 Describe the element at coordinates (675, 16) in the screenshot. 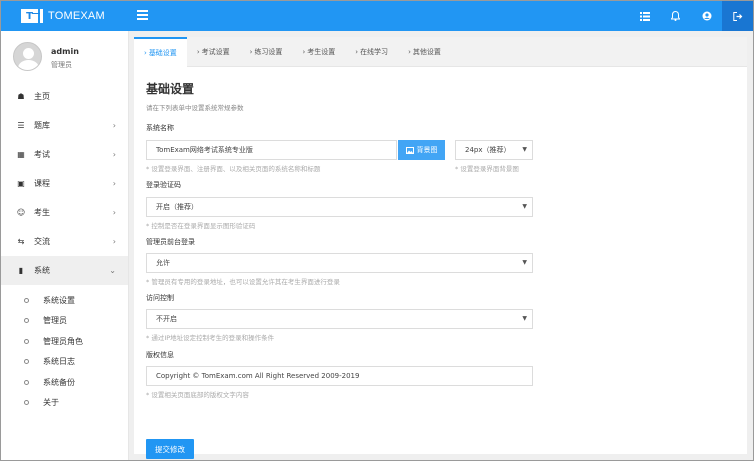

I see `bell-icon` at that location.